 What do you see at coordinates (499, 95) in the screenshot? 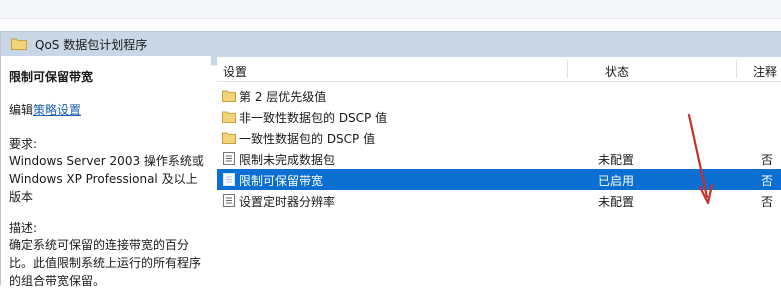
I see `list-item: 第 2 层优先级值` at bounding box center [499, 95].